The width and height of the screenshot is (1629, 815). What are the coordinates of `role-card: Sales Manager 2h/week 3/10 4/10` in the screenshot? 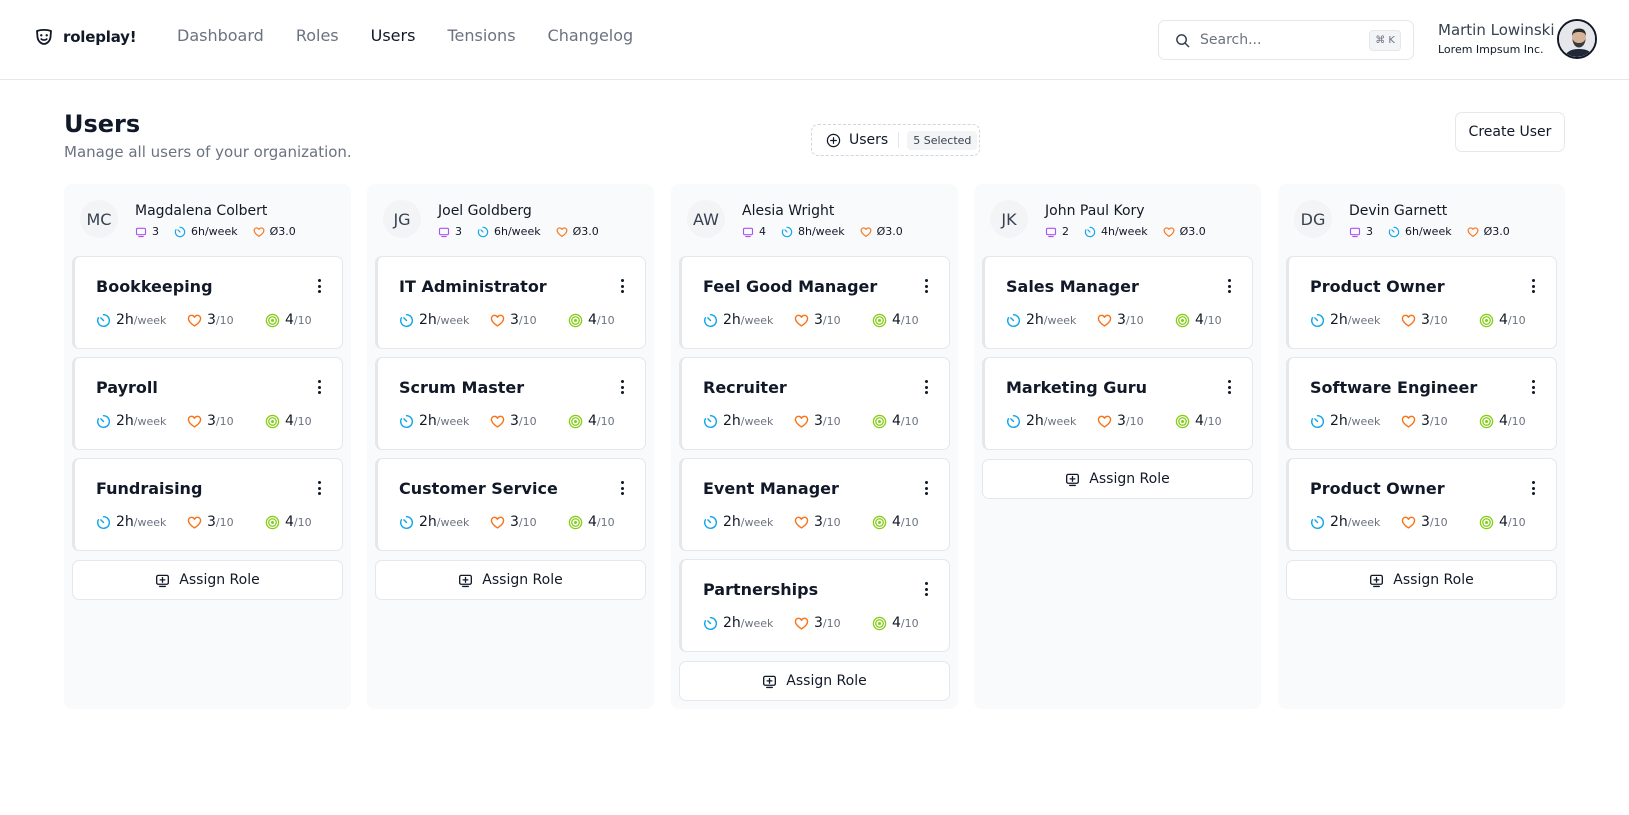 It's located at (1117, 302).